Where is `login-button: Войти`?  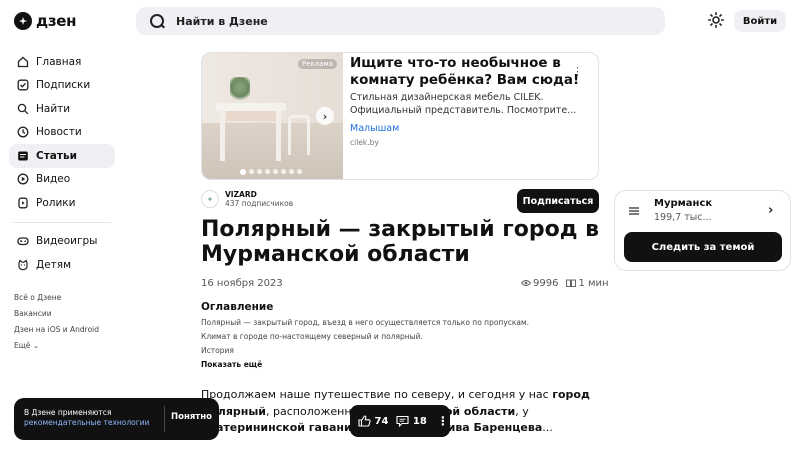 login-button: Войти is located at coordinates (760, 21).